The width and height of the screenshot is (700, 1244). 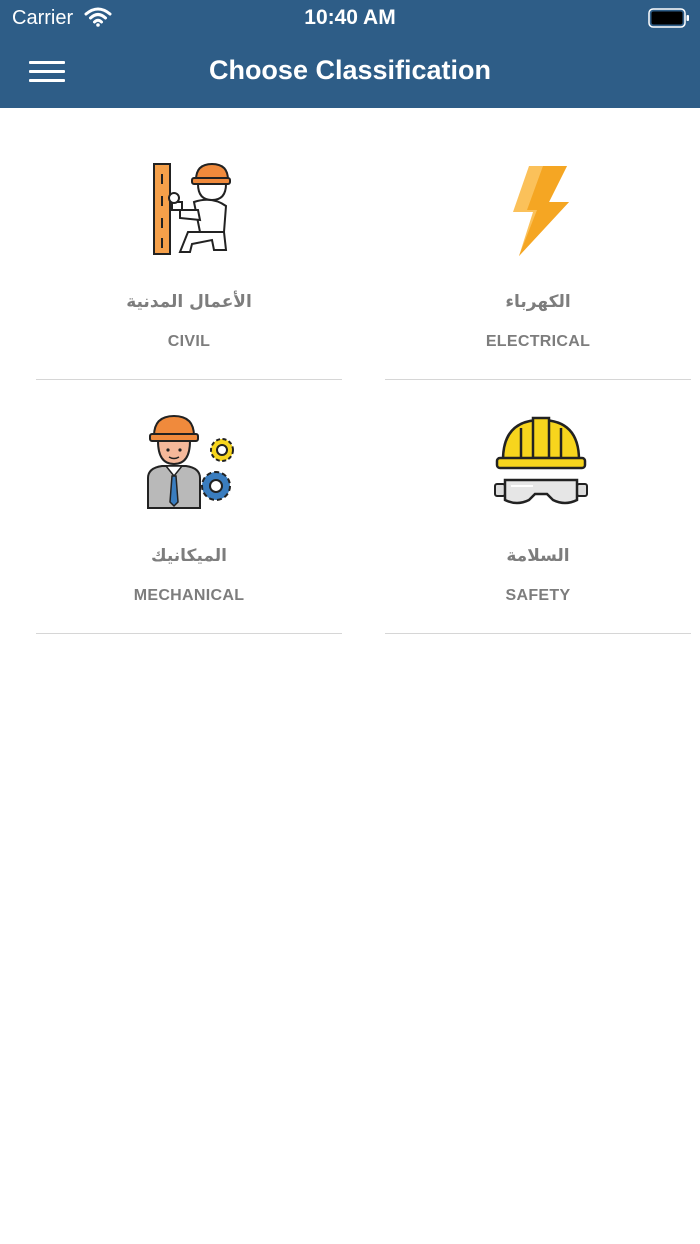 I want to click on classification-electrical: الكهرباء ELECTRICAL, so click(x=538, y=244).